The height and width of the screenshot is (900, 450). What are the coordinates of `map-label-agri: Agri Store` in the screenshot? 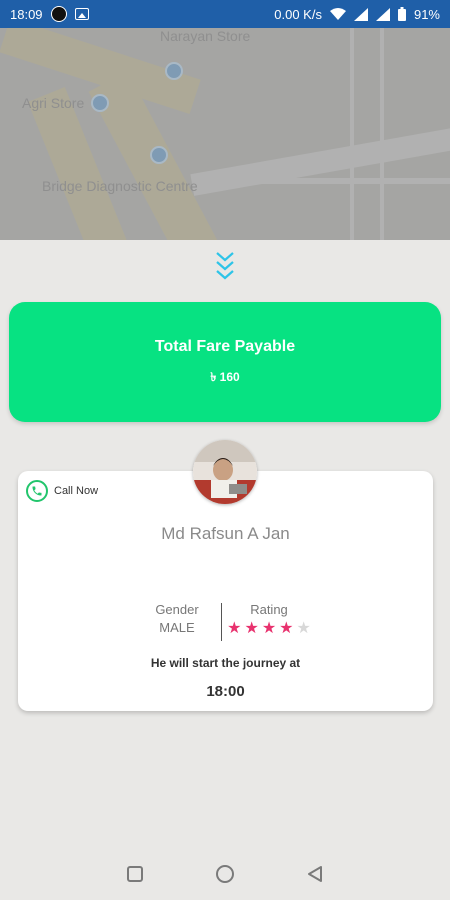 It's located at (53, 103).